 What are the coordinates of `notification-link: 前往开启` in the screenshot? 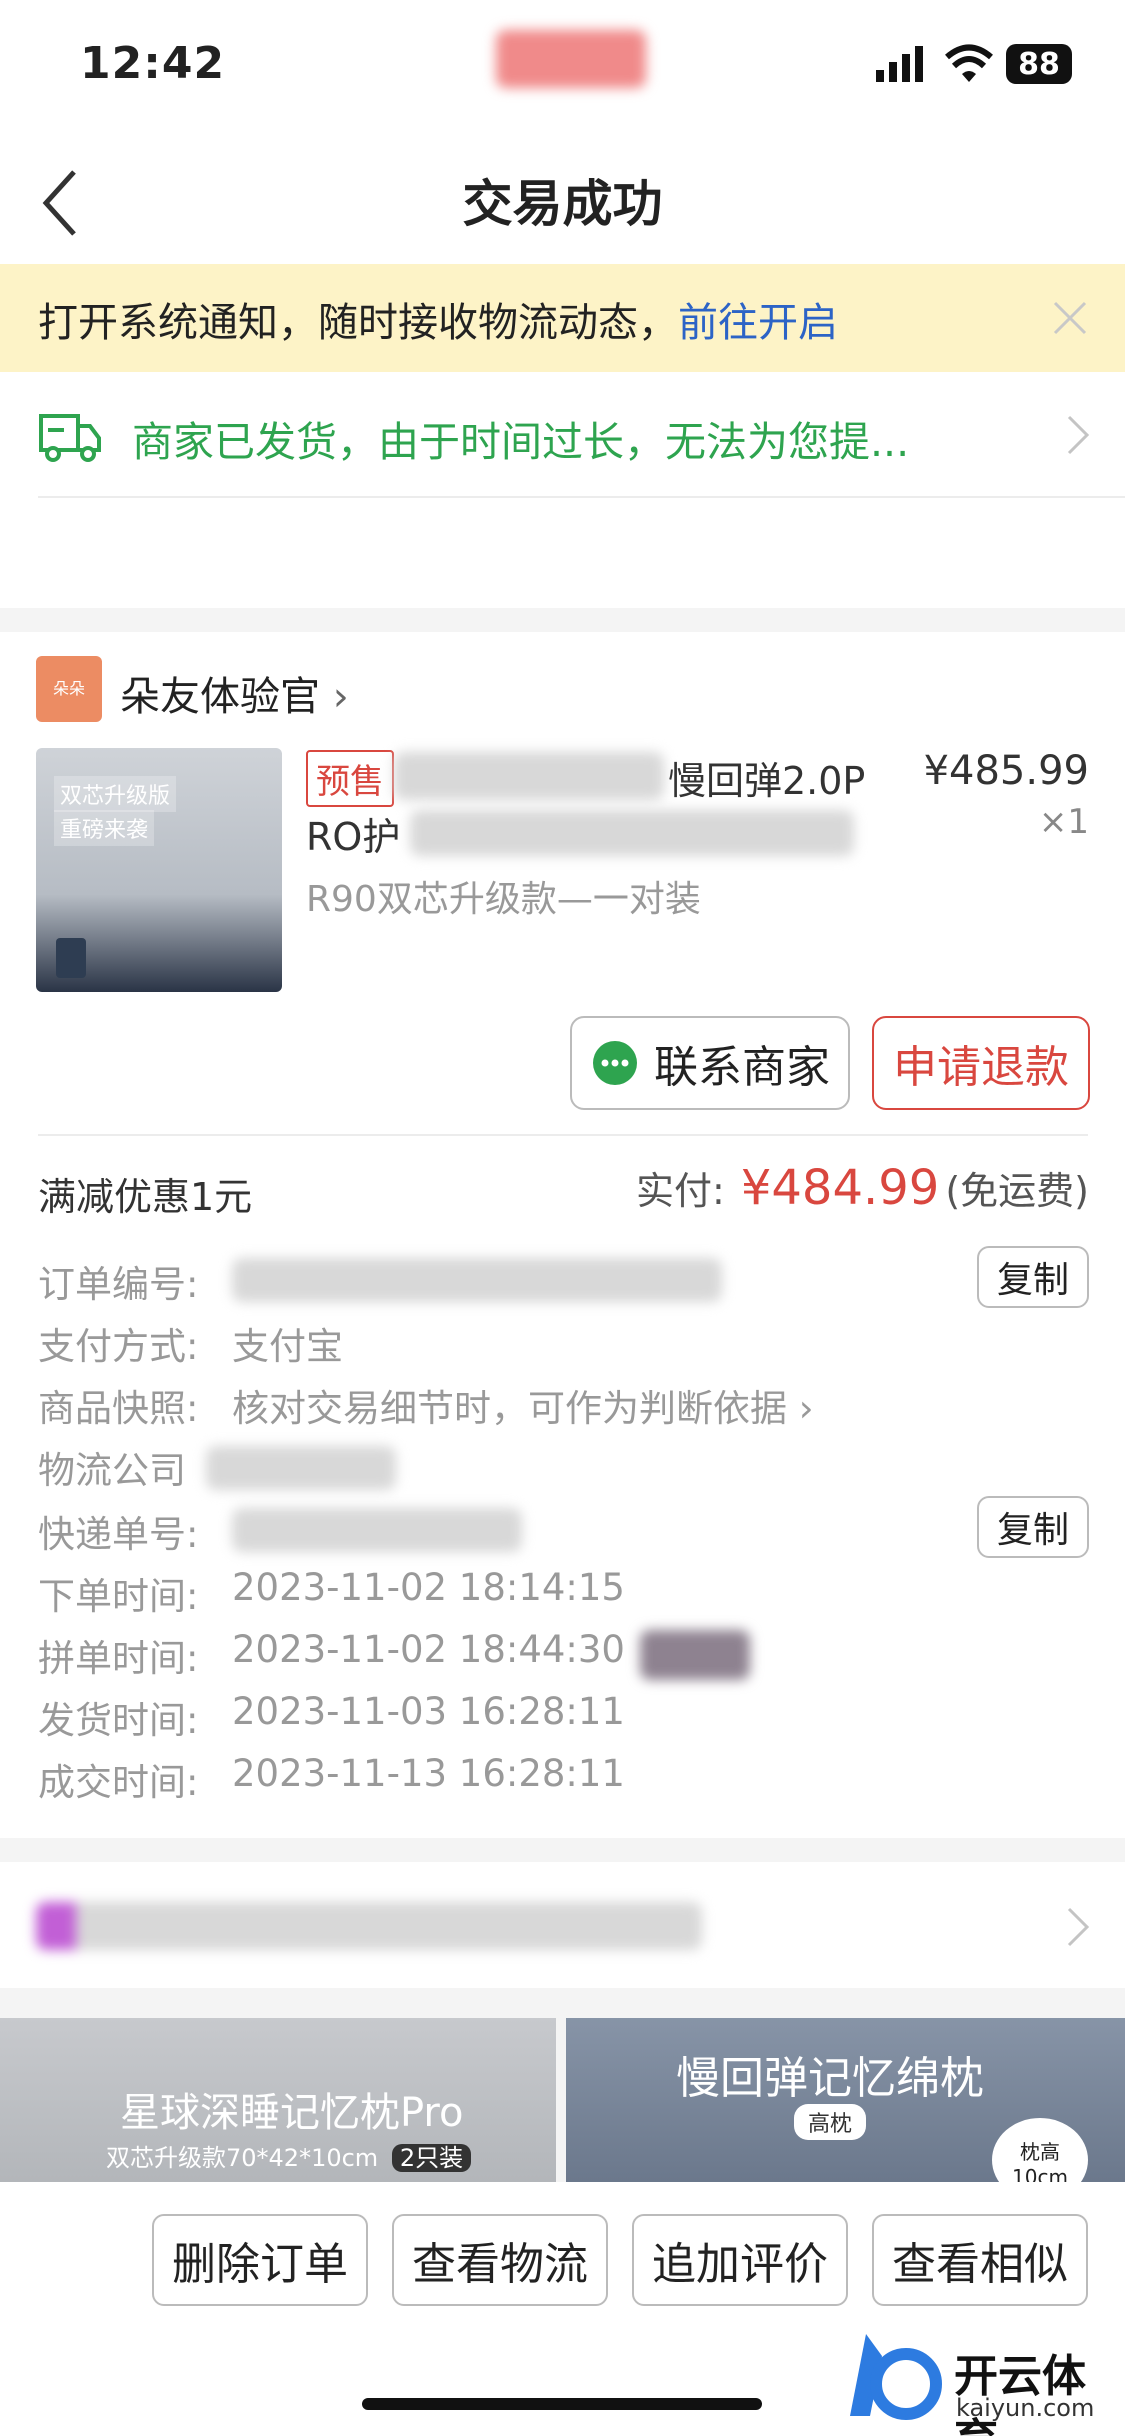 It's located at (758, 323).